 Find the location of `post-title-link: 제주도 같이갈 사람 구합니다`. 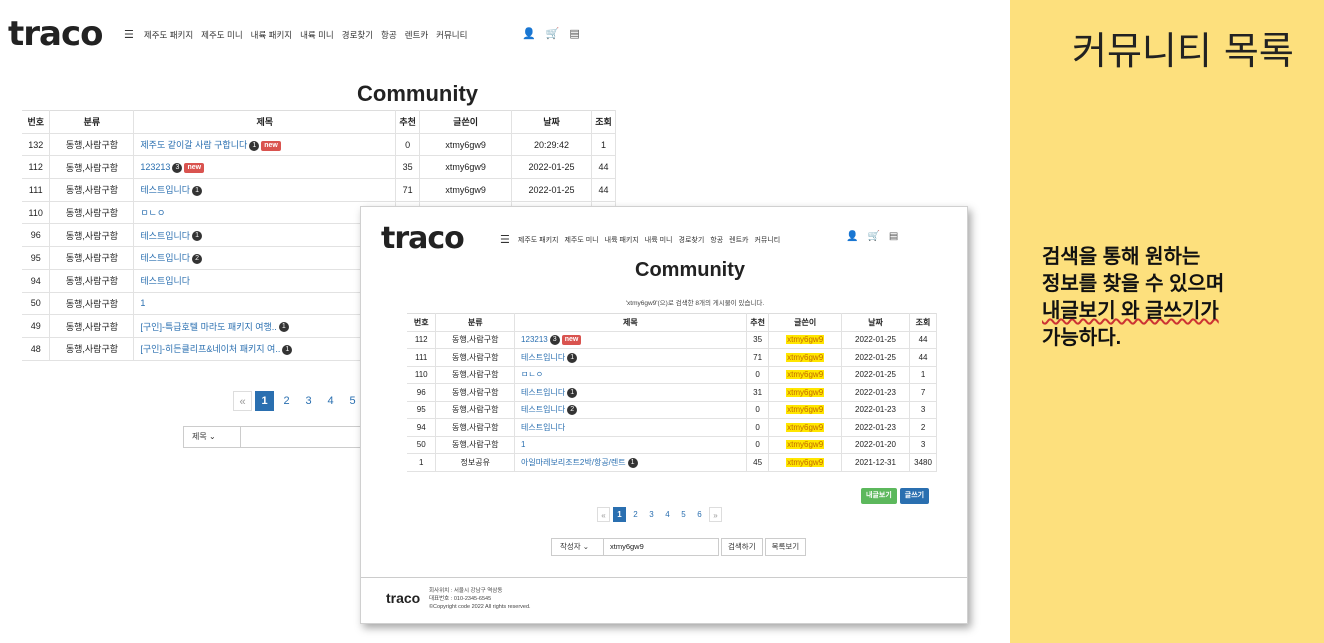

post-title-link: 제주도 같이갈 사람 구합니다 is located at coordinates (193, 145).